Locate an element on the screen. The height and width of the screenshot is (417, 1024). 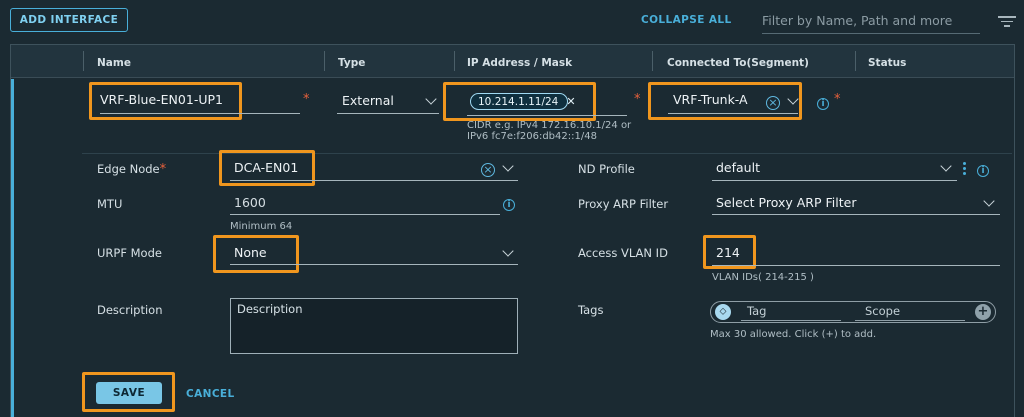
description-textarea: Description is located at coordinates (374, 326).